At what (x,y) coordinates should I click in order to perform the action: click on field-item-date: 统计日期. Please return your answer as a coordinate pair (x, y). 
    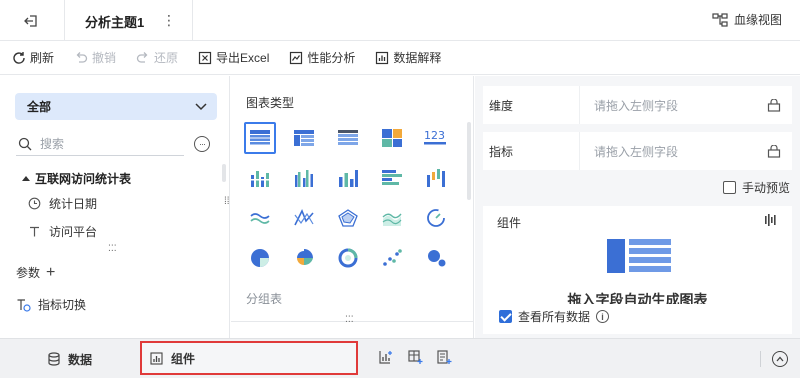
    Looking at the image, I should click on (117, 203).